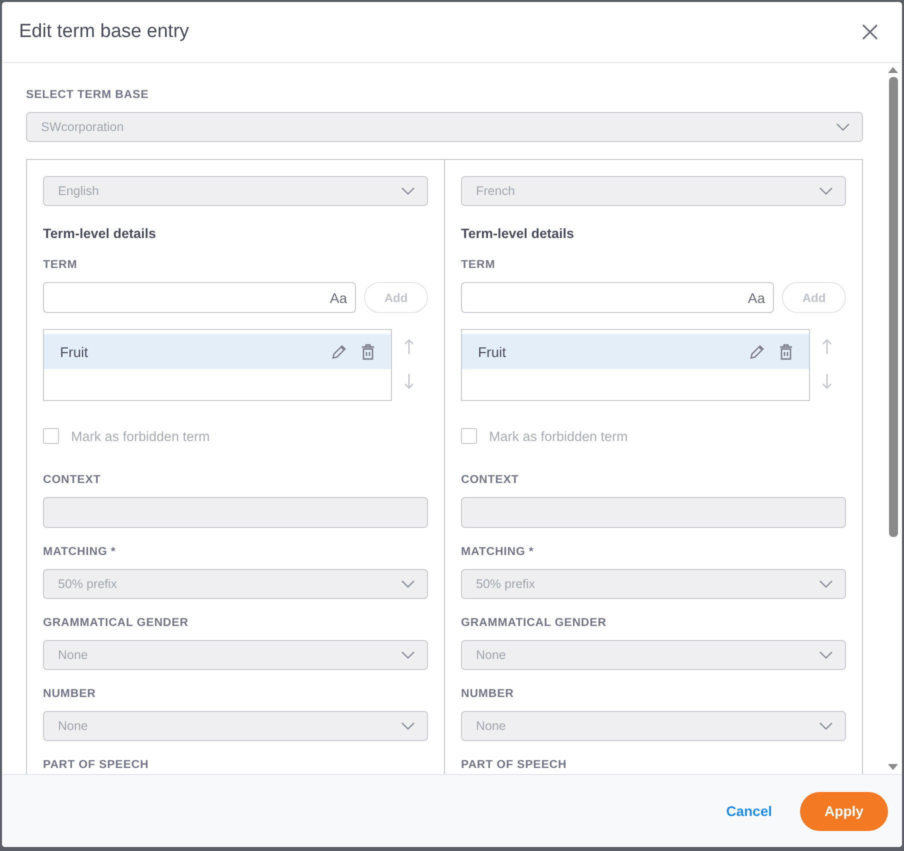 Image resolution: width=904 pixels, height=851 pixels. What do you see at coordinates (444, 127) in the screenshot?
I see `dropdown: SWcorporation` at bounding box center [444, 127].